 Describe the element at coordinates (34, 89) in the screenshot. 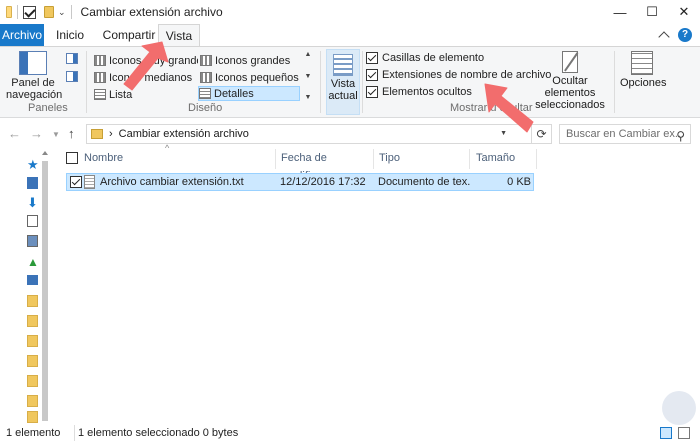

I see `navigation-pane-label: Panel de navegación` at that location.